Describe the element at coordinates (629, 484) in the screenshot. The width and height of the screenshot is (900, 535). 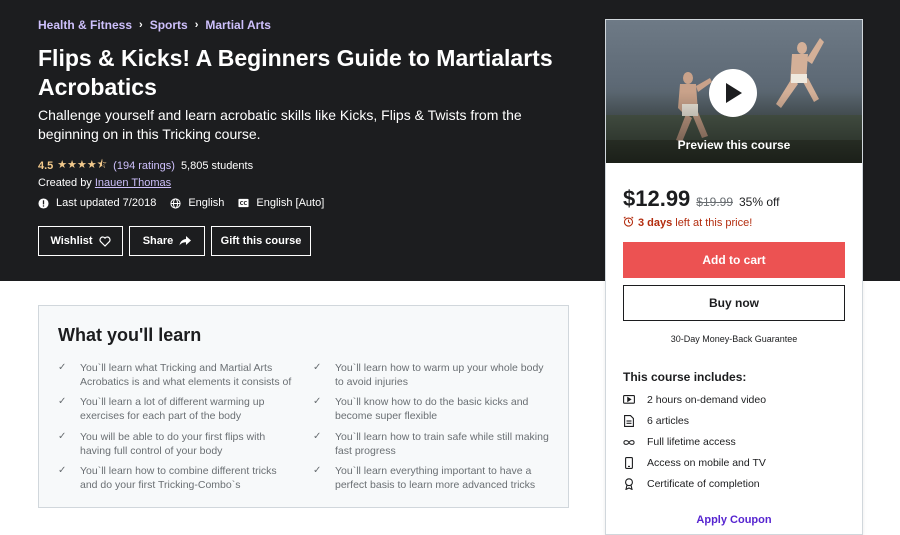
I see `certificate-icon` at that location.